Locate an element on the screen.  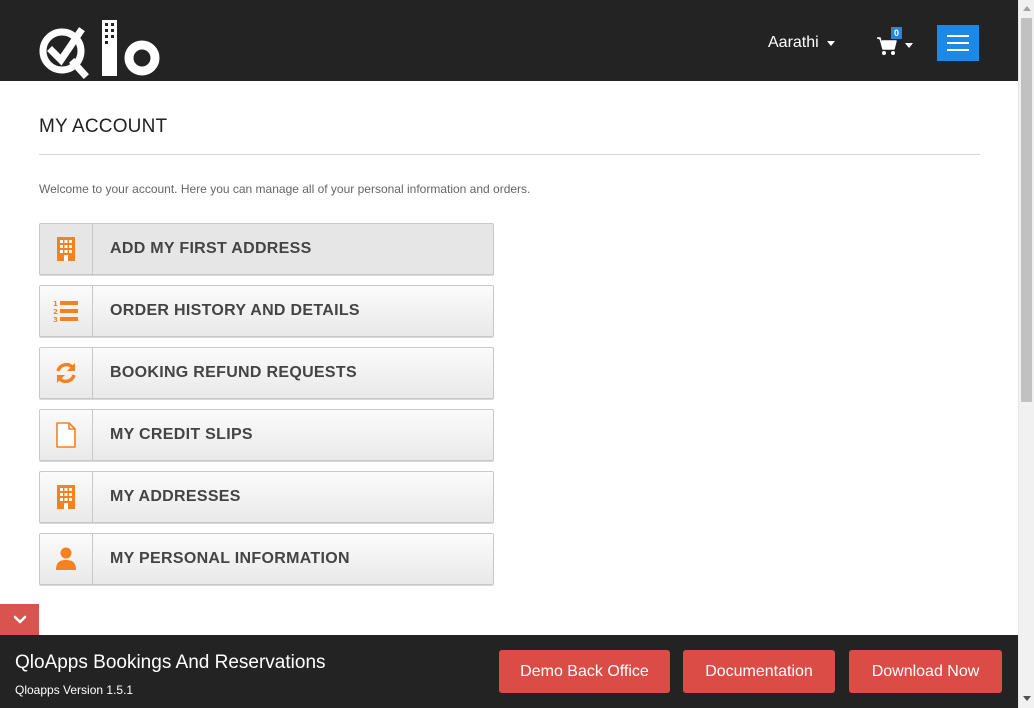
item-label: MY ADDRESSES is located at coordinates (175, 496).